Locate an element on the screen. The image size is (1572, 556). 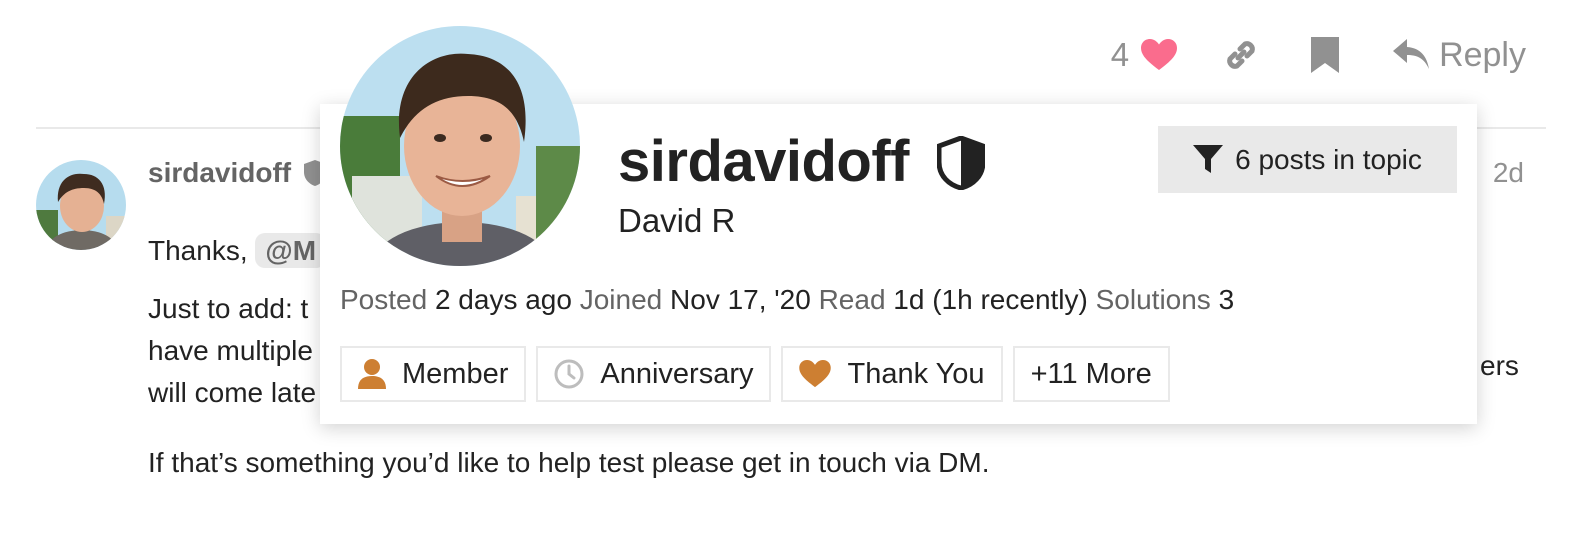
like-count: 4 is located at coordinates (1120, 55).